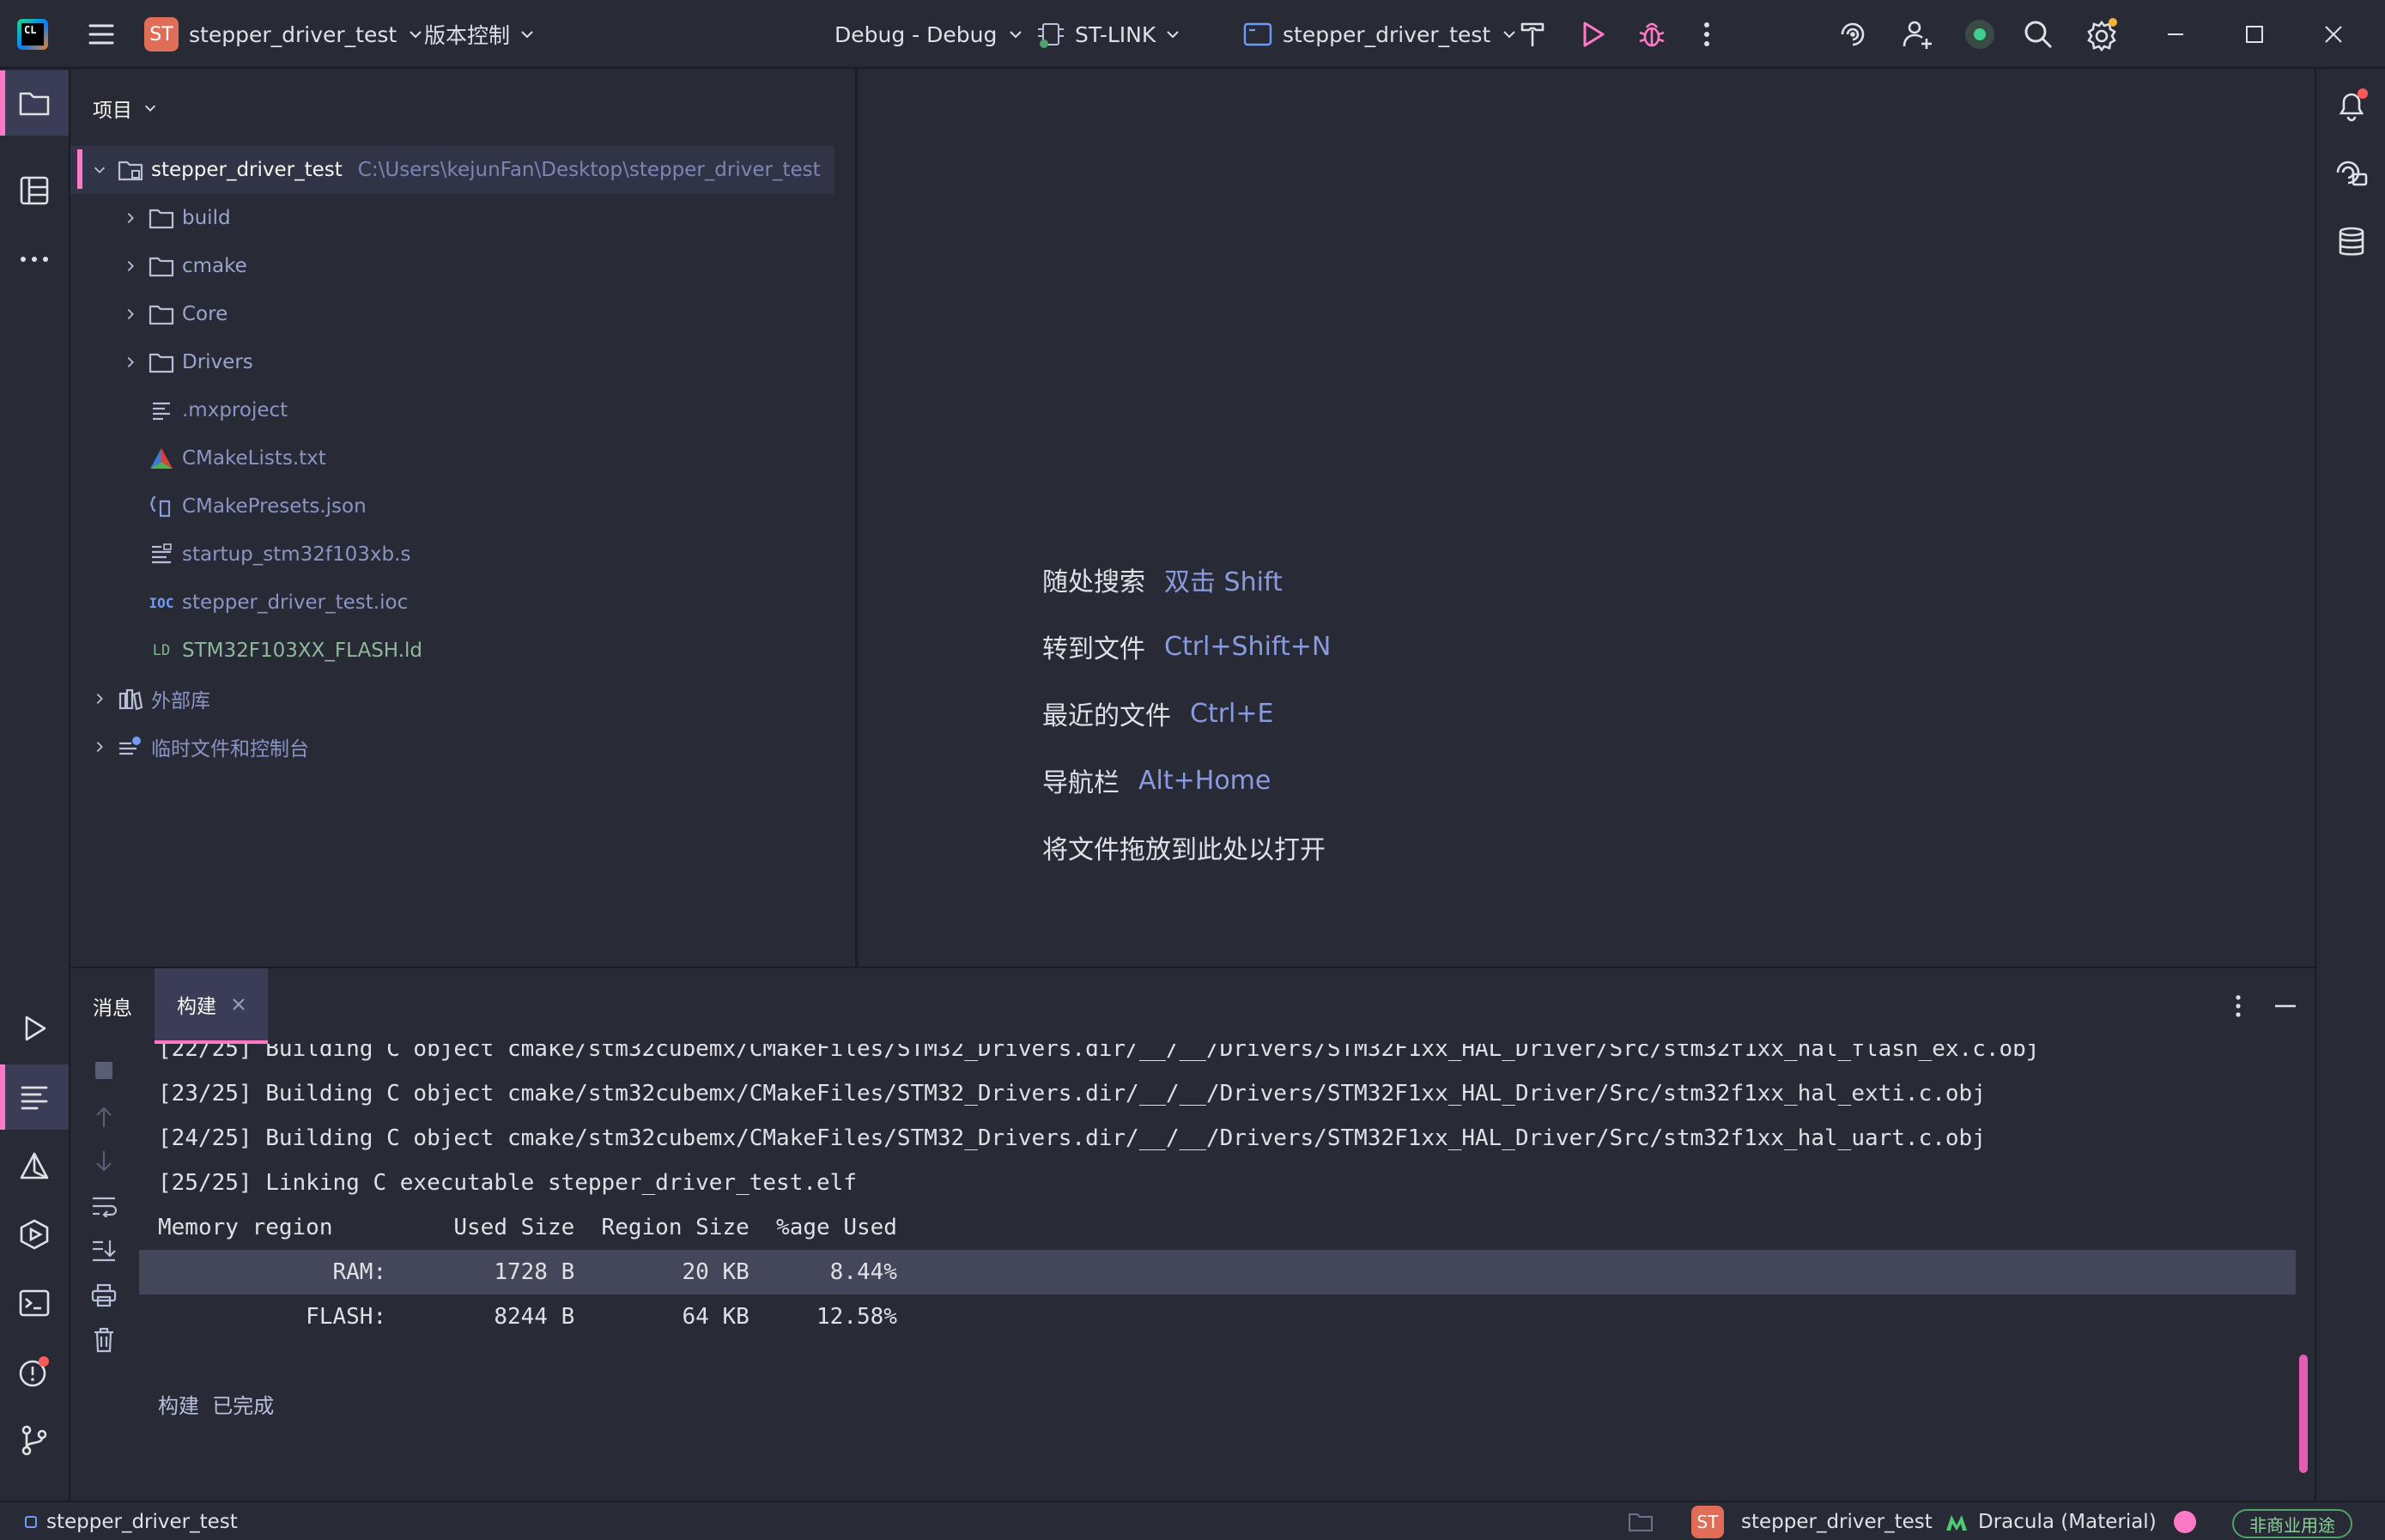 Image resolution: width=2385 pixels, height=1540 pixels. What do you see at coordinates (2303, 1414) in the screenshot?
I see `console-scrollbar` at bounding box center [2303, 1414].